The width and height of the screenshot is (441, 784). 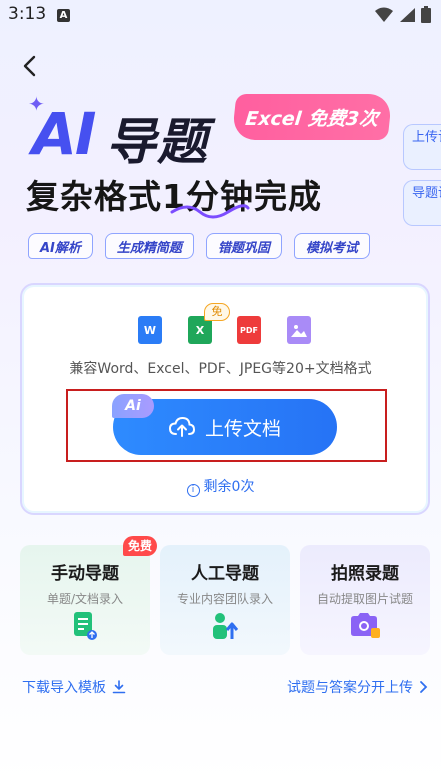 I want to click on download-template-label: 下载导入模板, so click(x=64, y=688).